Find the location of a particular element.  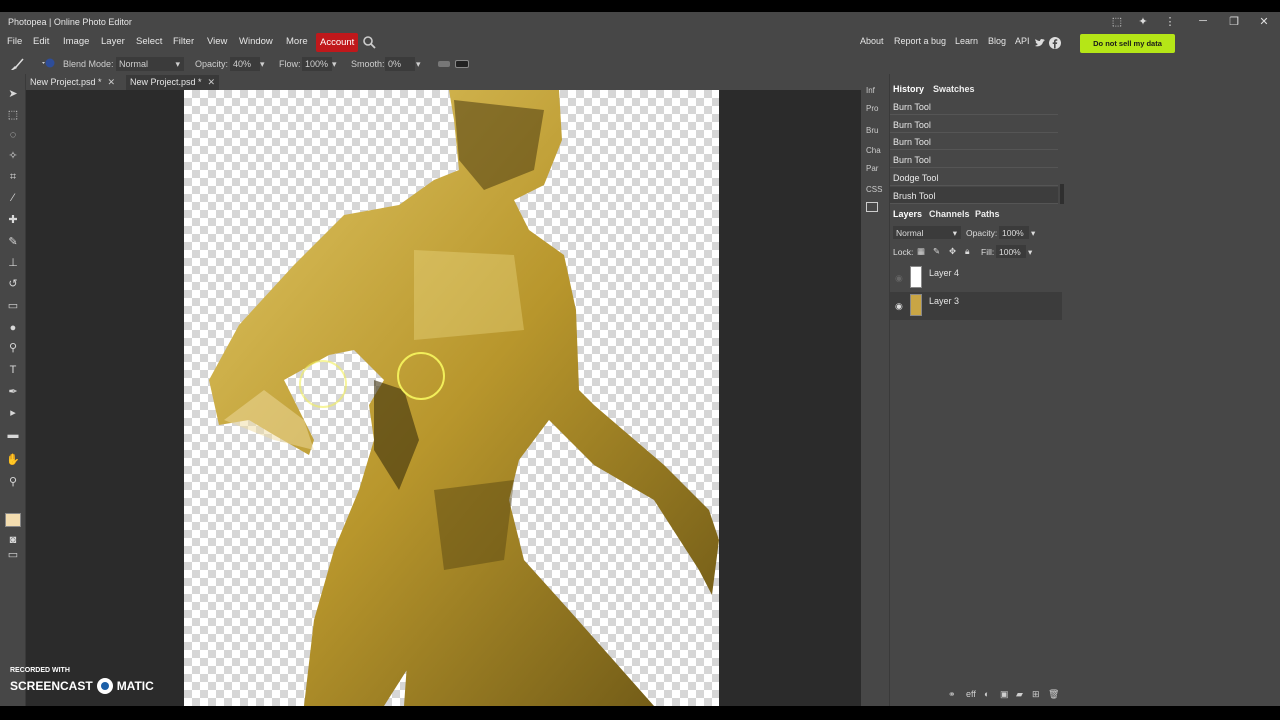

image-panel-icon is located at coordinates (872, 207).